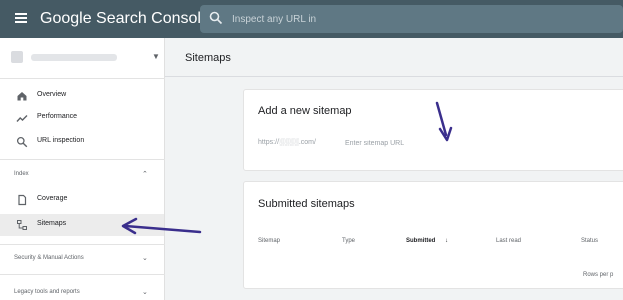 The image size is (623, 300). What do you see at coordinates (82, 200) in the screenshot?
I see `sidebar-item-coverage: Coverage` at bounding box center [82, 200].